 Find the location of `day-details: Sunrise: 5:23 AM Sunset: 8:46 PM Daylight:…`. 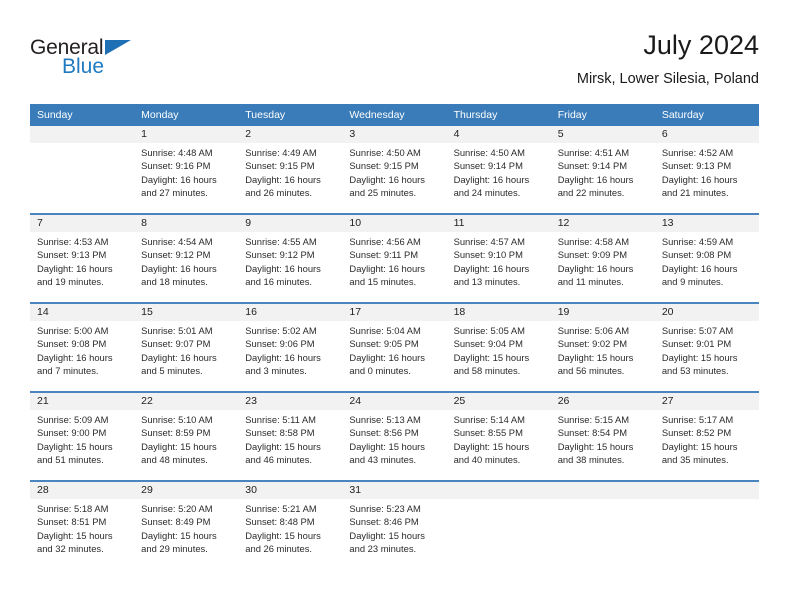

day-details: Sunrise: 5:23 AM Sunset: 8:46 PM Daylight:… is located at coordinates (394, 527).